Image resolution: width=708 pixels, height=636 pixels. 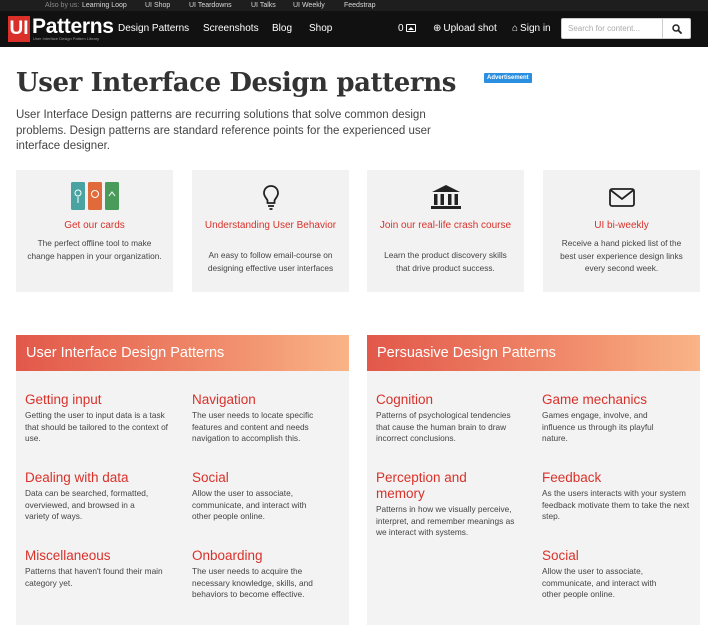 I want to click on nav-blog: Blog, so click(x=282, y=29).